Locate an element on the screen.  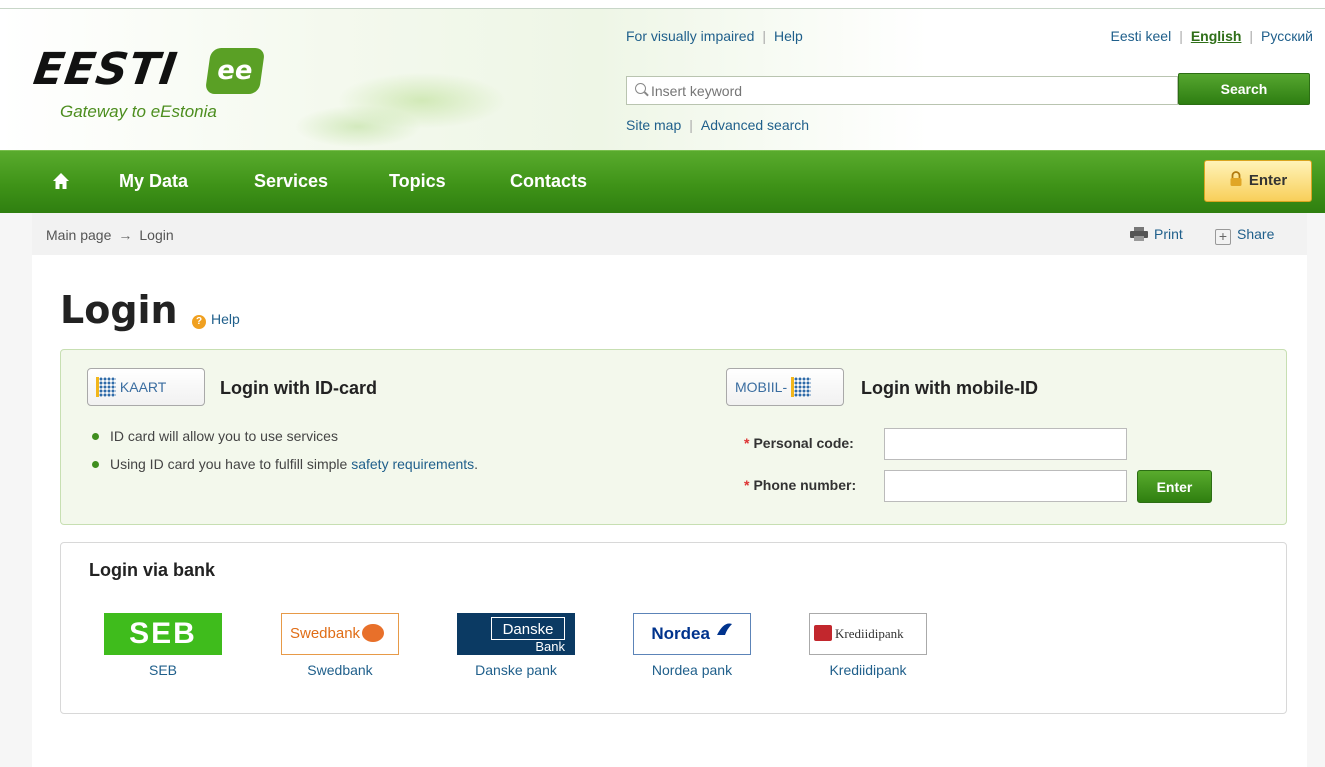
leaf-decoration is located at coordinates (390, 94).